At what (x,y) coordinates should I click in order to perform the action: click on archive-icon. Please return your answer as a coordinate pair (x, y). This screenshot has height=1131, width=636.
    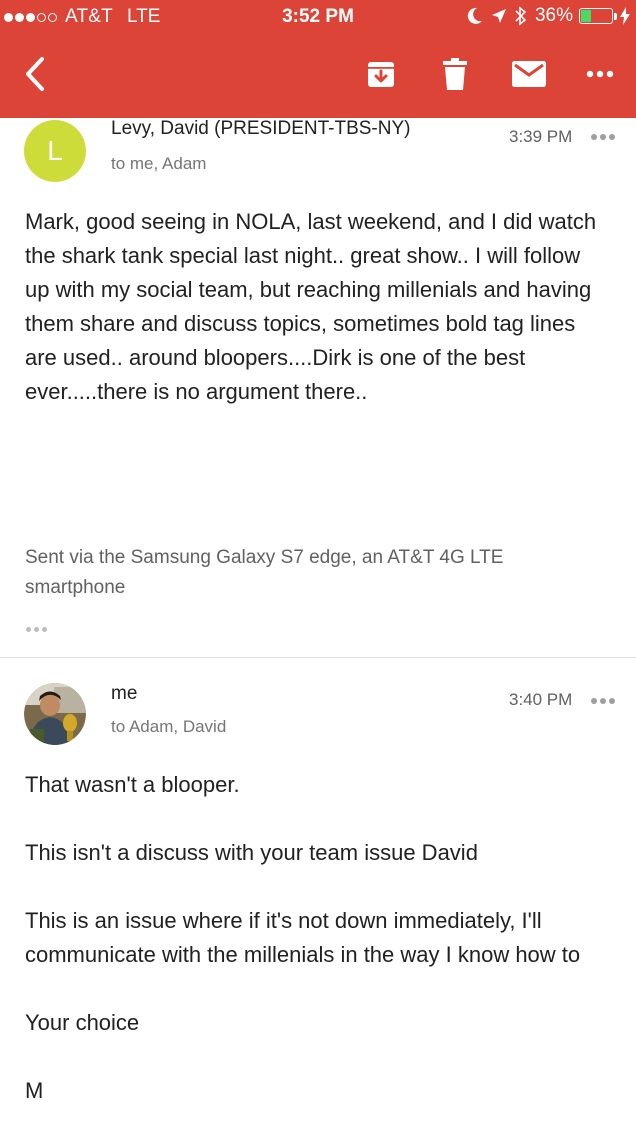
    Looking at the image, I should click on (381, 74).